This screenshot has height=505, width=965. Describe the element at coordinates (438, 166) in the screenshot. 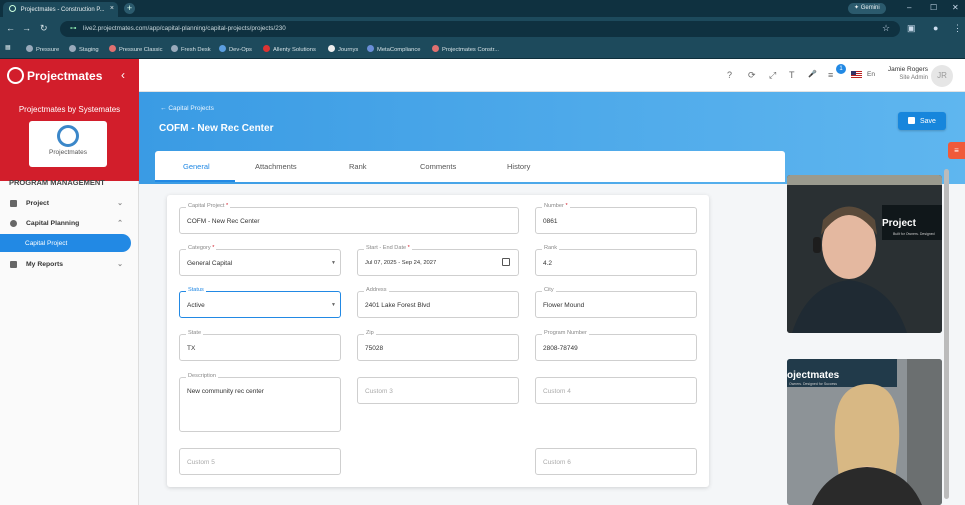

I see `tab-comments: Comments` at that location.